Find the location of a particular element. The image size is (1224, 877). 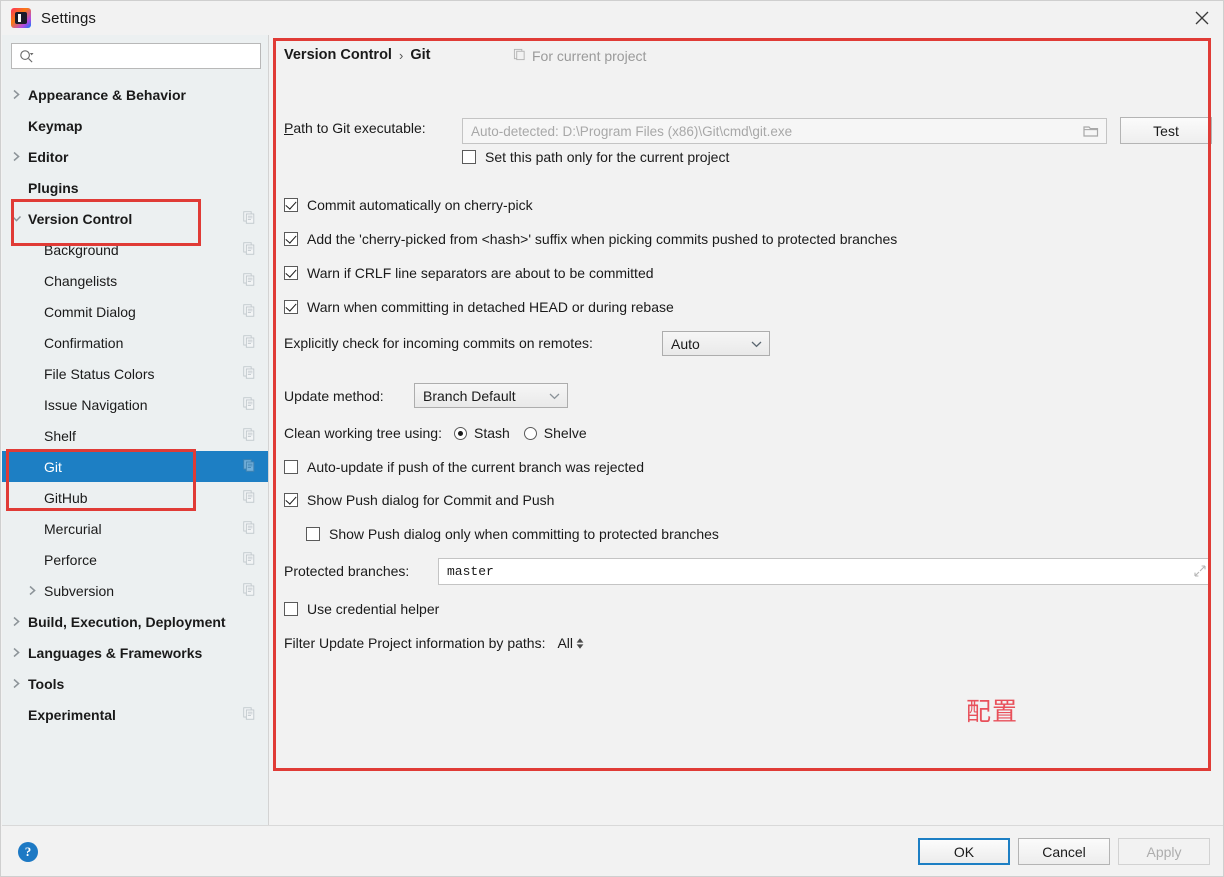

sidebar-item-file-status-colors: File Status Colors is located at coordinates (135, 373).